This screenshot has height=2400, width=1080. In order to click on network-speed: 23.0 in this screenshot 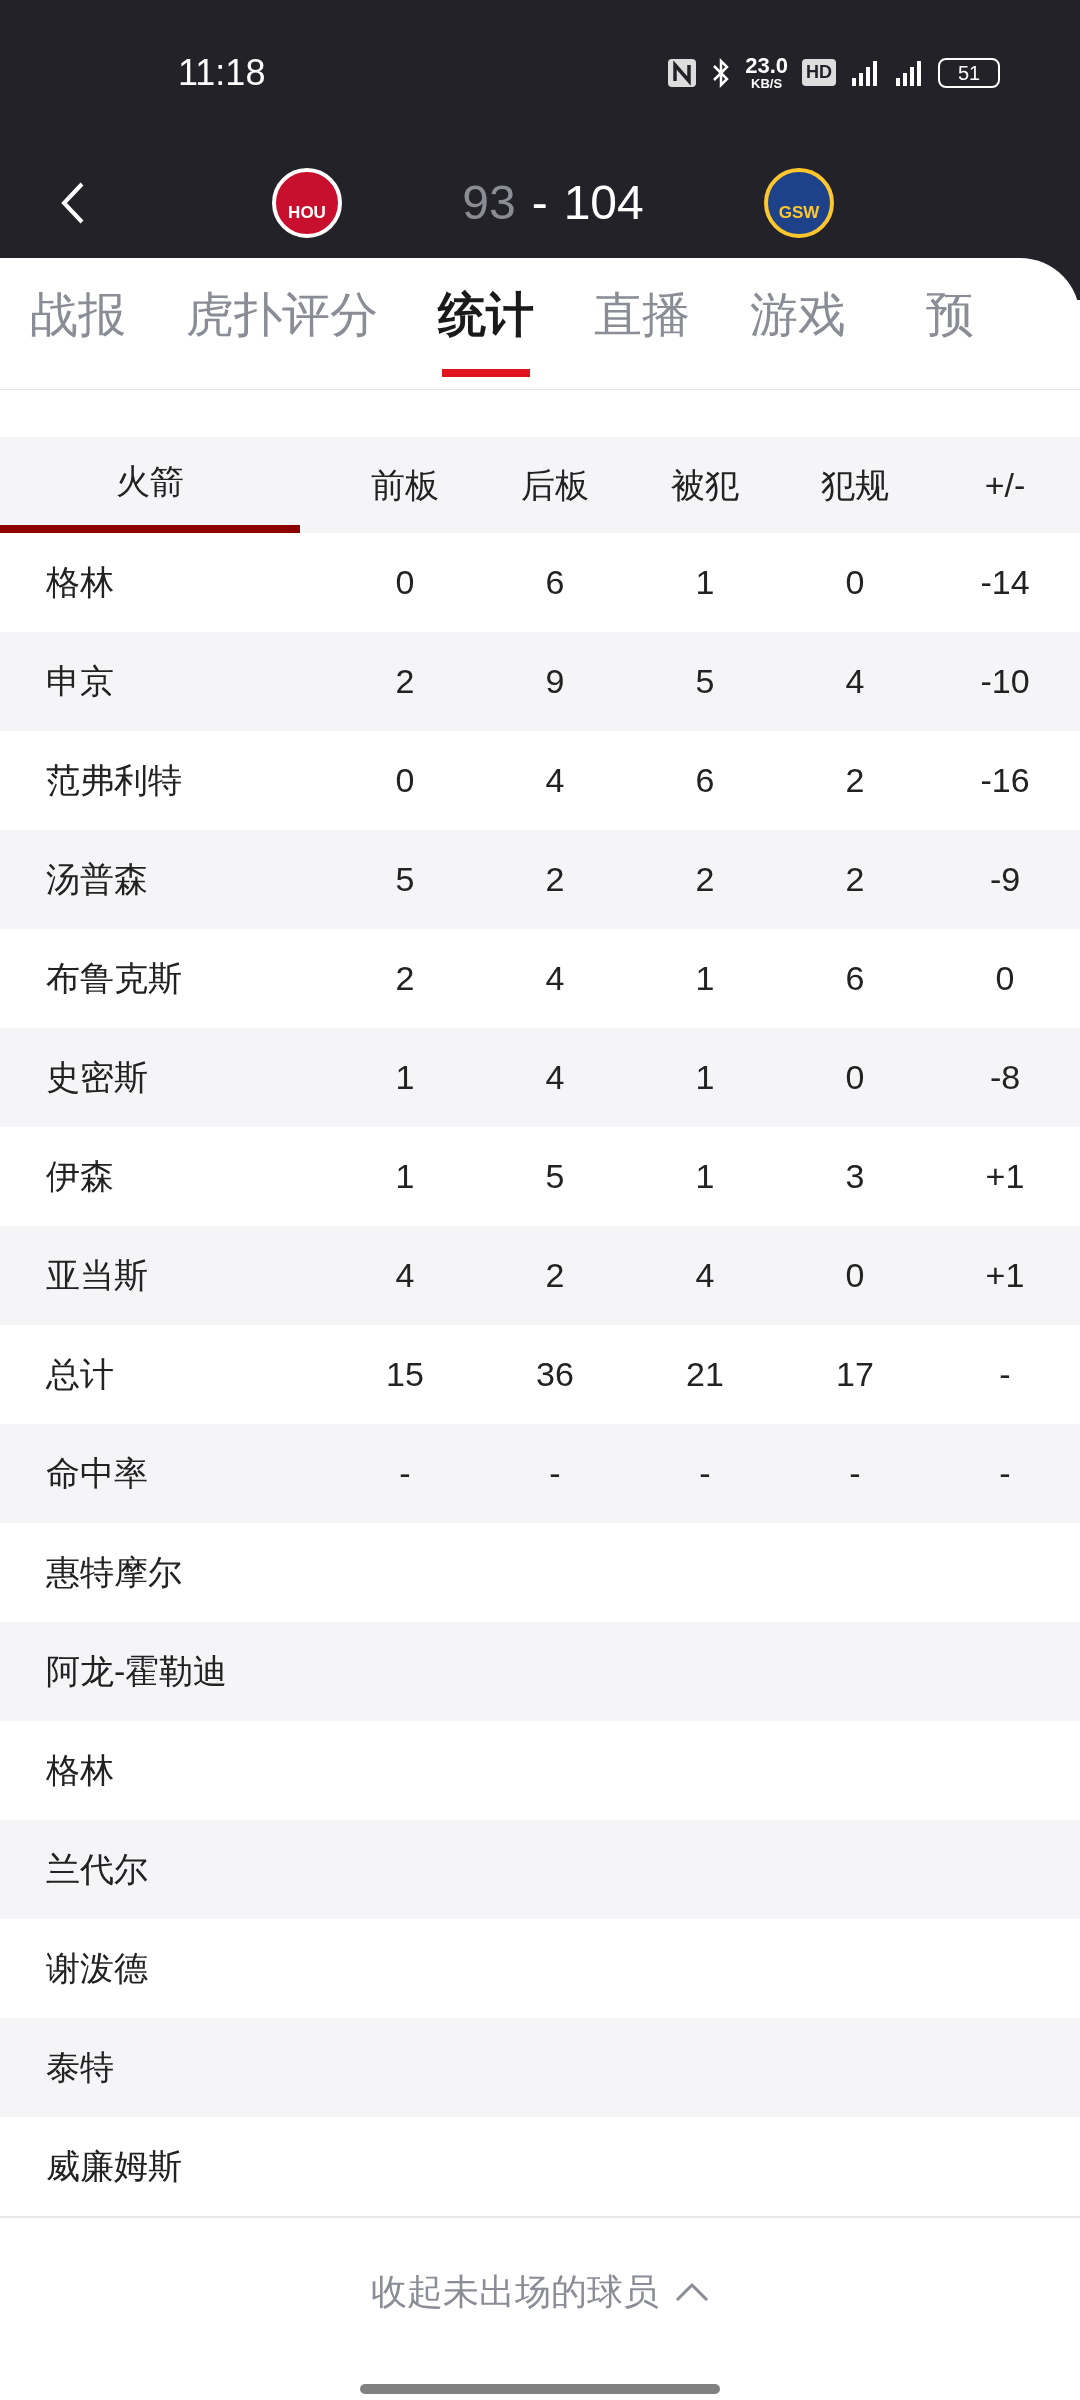, I will do `click(766, 66)`.